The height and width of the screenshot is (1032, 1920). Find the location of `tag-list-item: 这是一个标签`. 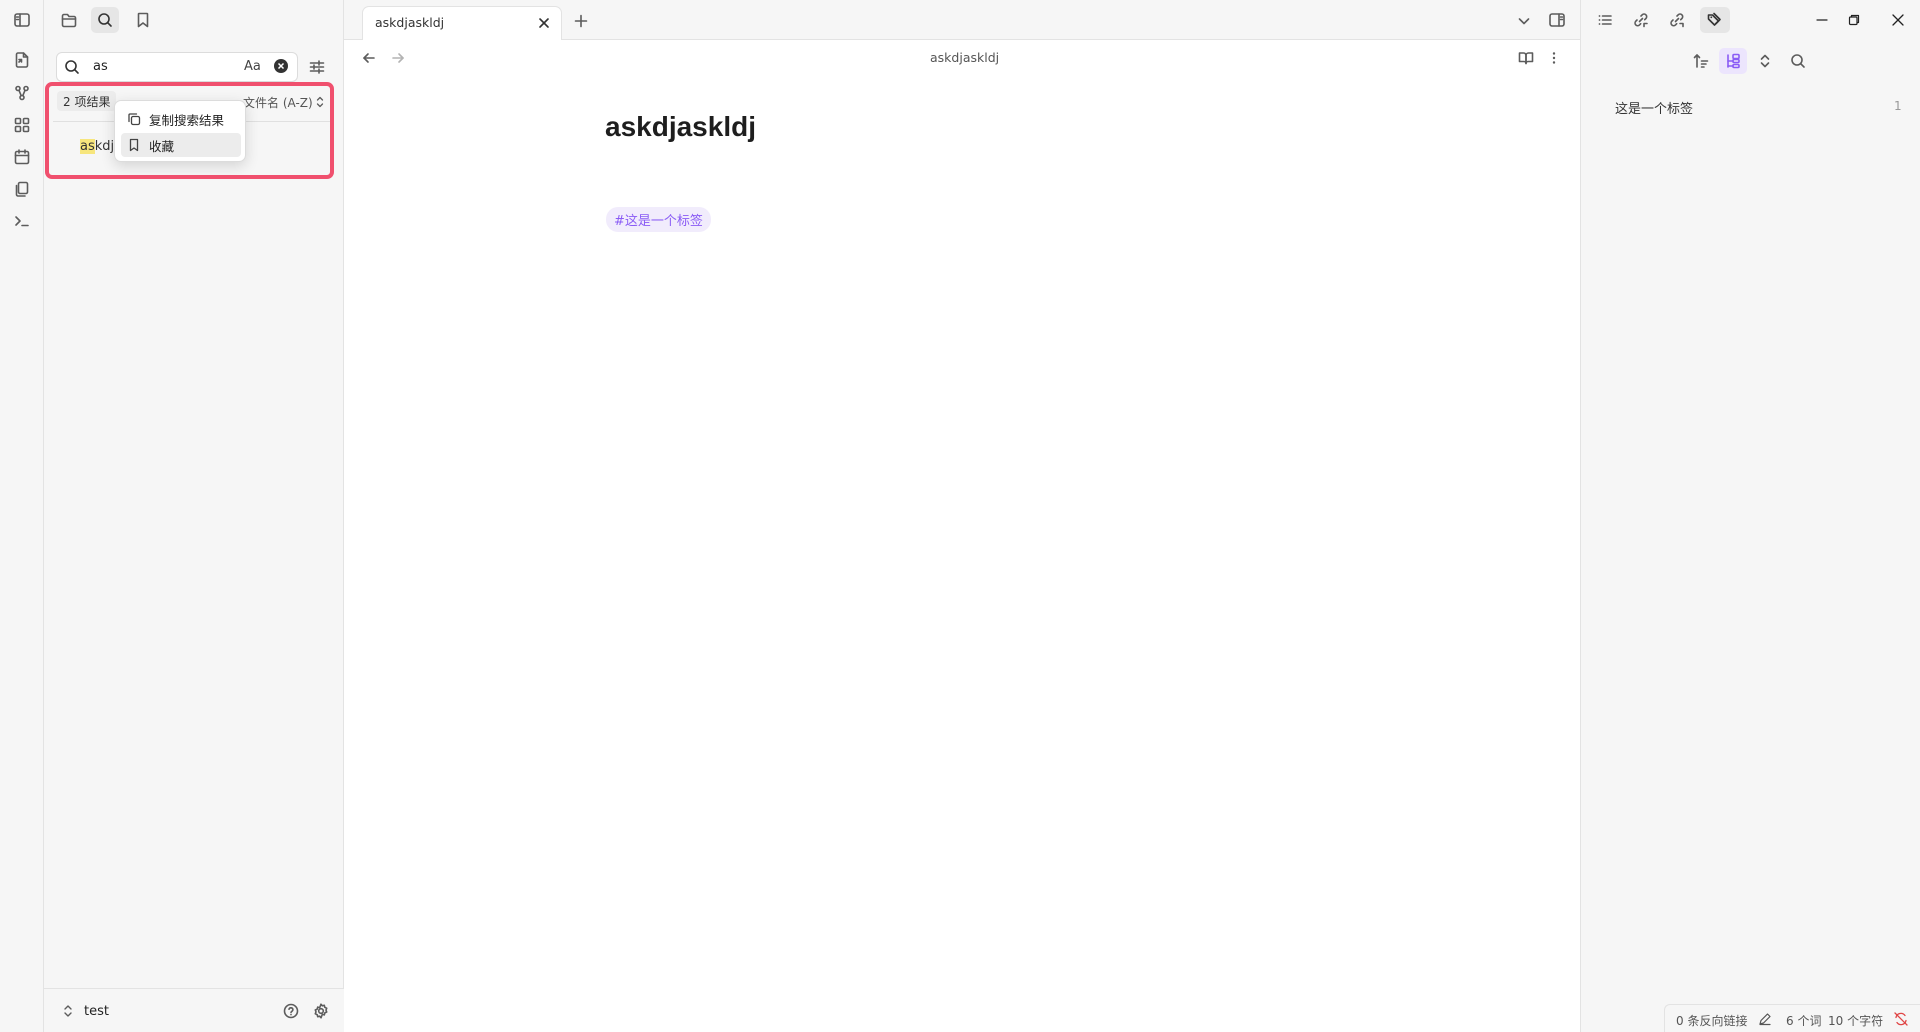

tag-list-item: 这是一个标签 is located at coordinates (1654, 107).